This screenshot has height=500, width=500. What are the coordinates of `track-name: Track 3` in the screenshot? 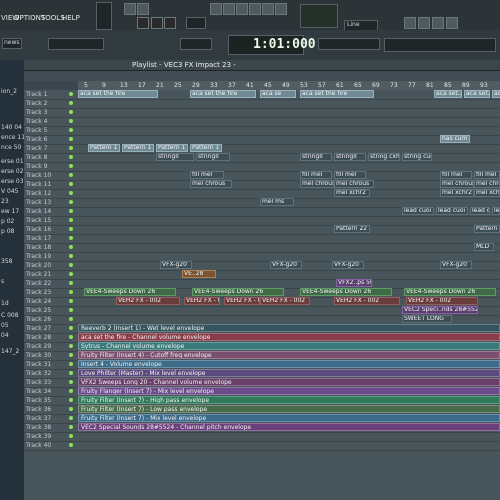 It's located at (36, 112).